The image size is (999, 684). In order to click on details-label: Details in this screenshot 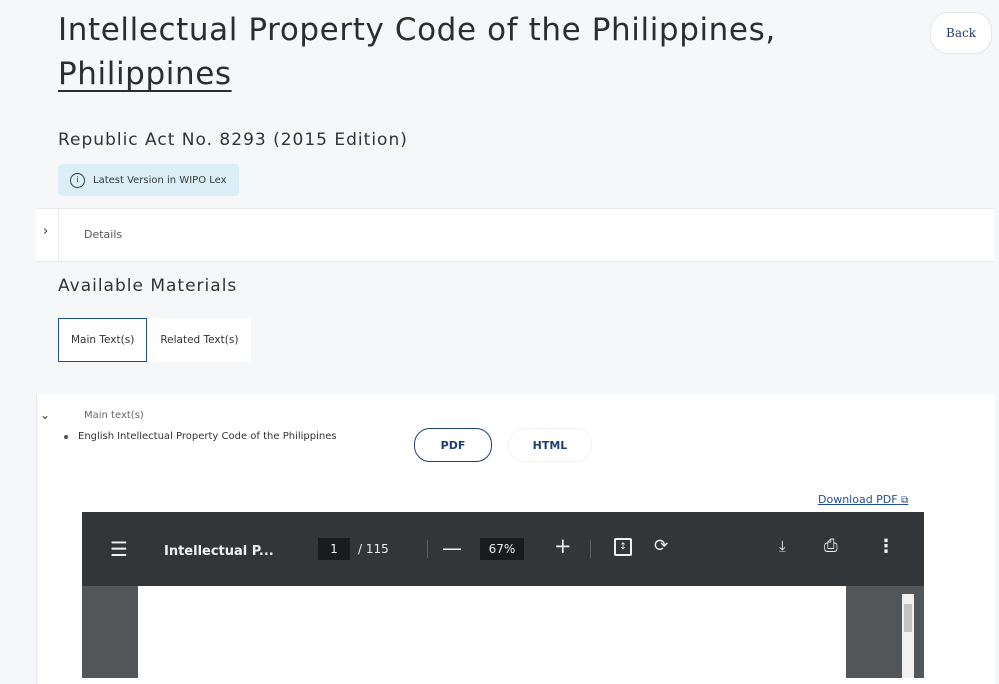, I will do `click(103, 234)`.